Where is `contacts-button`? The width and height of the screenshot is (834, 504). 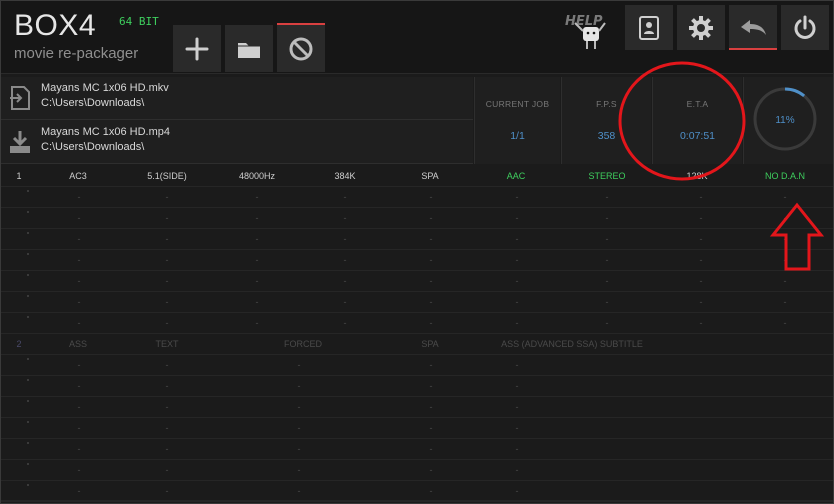
contacts-button is located at coordinates (649, 27).